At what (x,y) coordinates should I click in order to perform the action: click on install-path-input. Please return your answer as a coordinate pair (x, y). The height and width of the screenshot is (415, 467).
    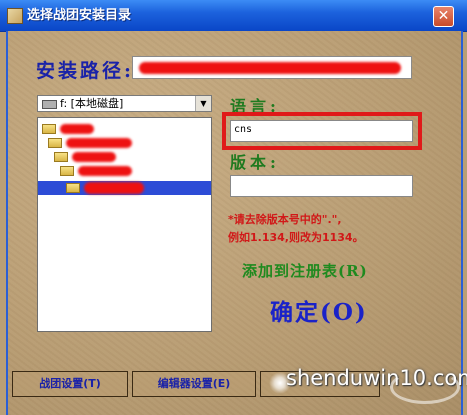
    Looking at the image, I should click on (272, 67).